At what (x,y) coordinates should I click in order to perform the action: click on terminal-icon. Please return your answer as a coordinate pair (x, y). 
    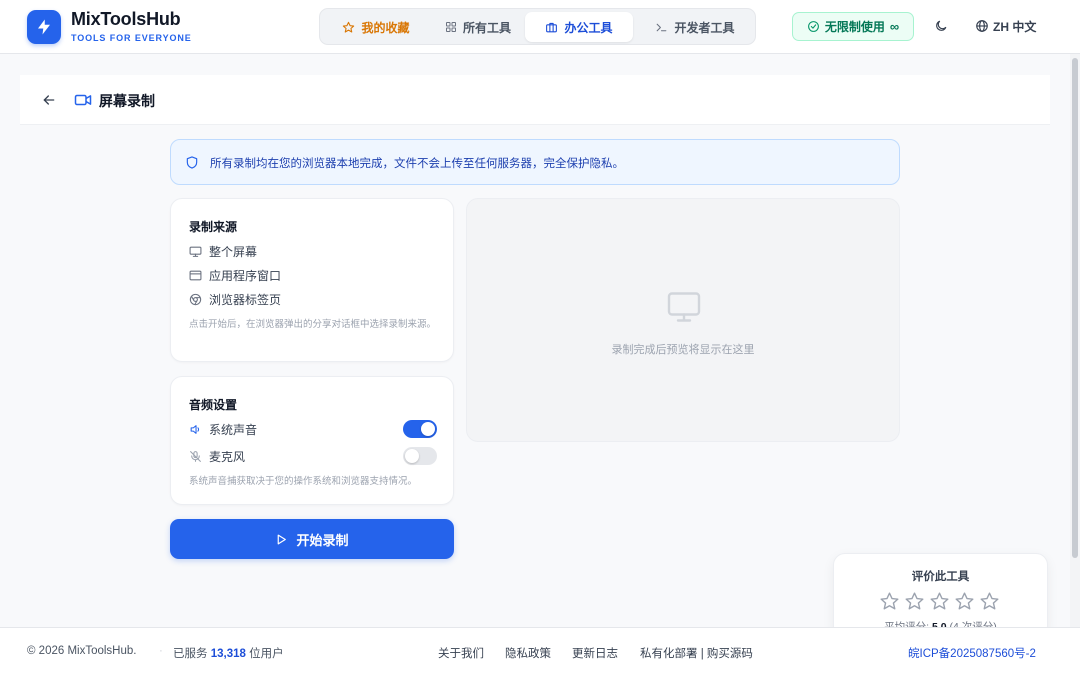
    Looking at the image, I should click on (662, 27).